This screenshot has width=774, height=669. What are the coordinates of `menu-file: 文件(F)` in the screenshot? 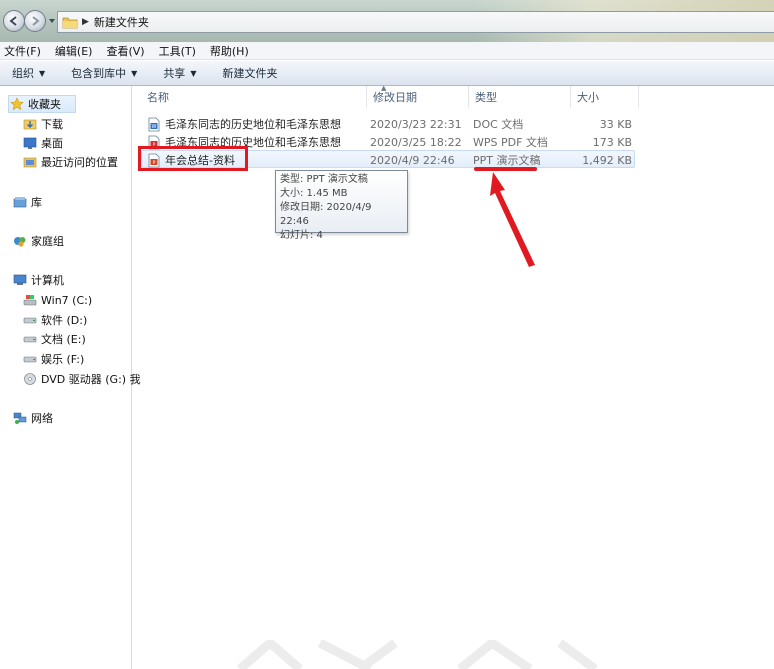 It's located at (22, 51).